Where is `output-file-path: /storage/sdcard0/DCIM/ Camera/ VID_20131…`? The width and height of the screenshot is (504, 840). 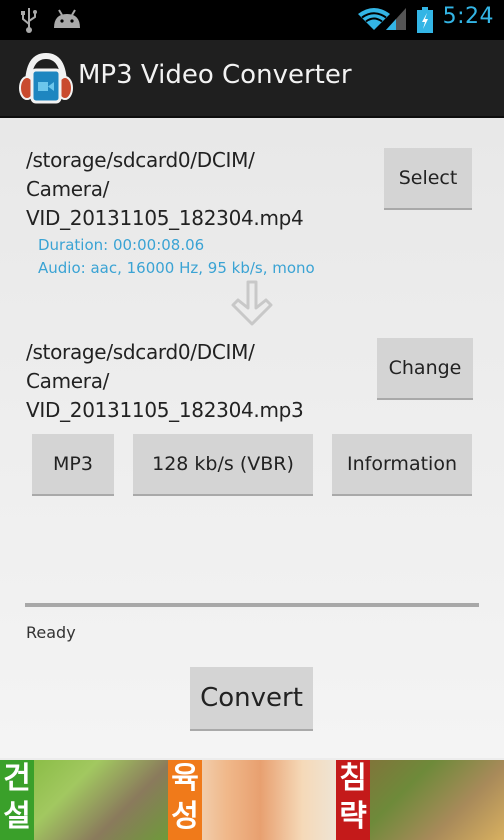 output-file-path: /storage/sdcard0/DCIM/ Camera/ VID_20131… is located at coordinates (165, 381).